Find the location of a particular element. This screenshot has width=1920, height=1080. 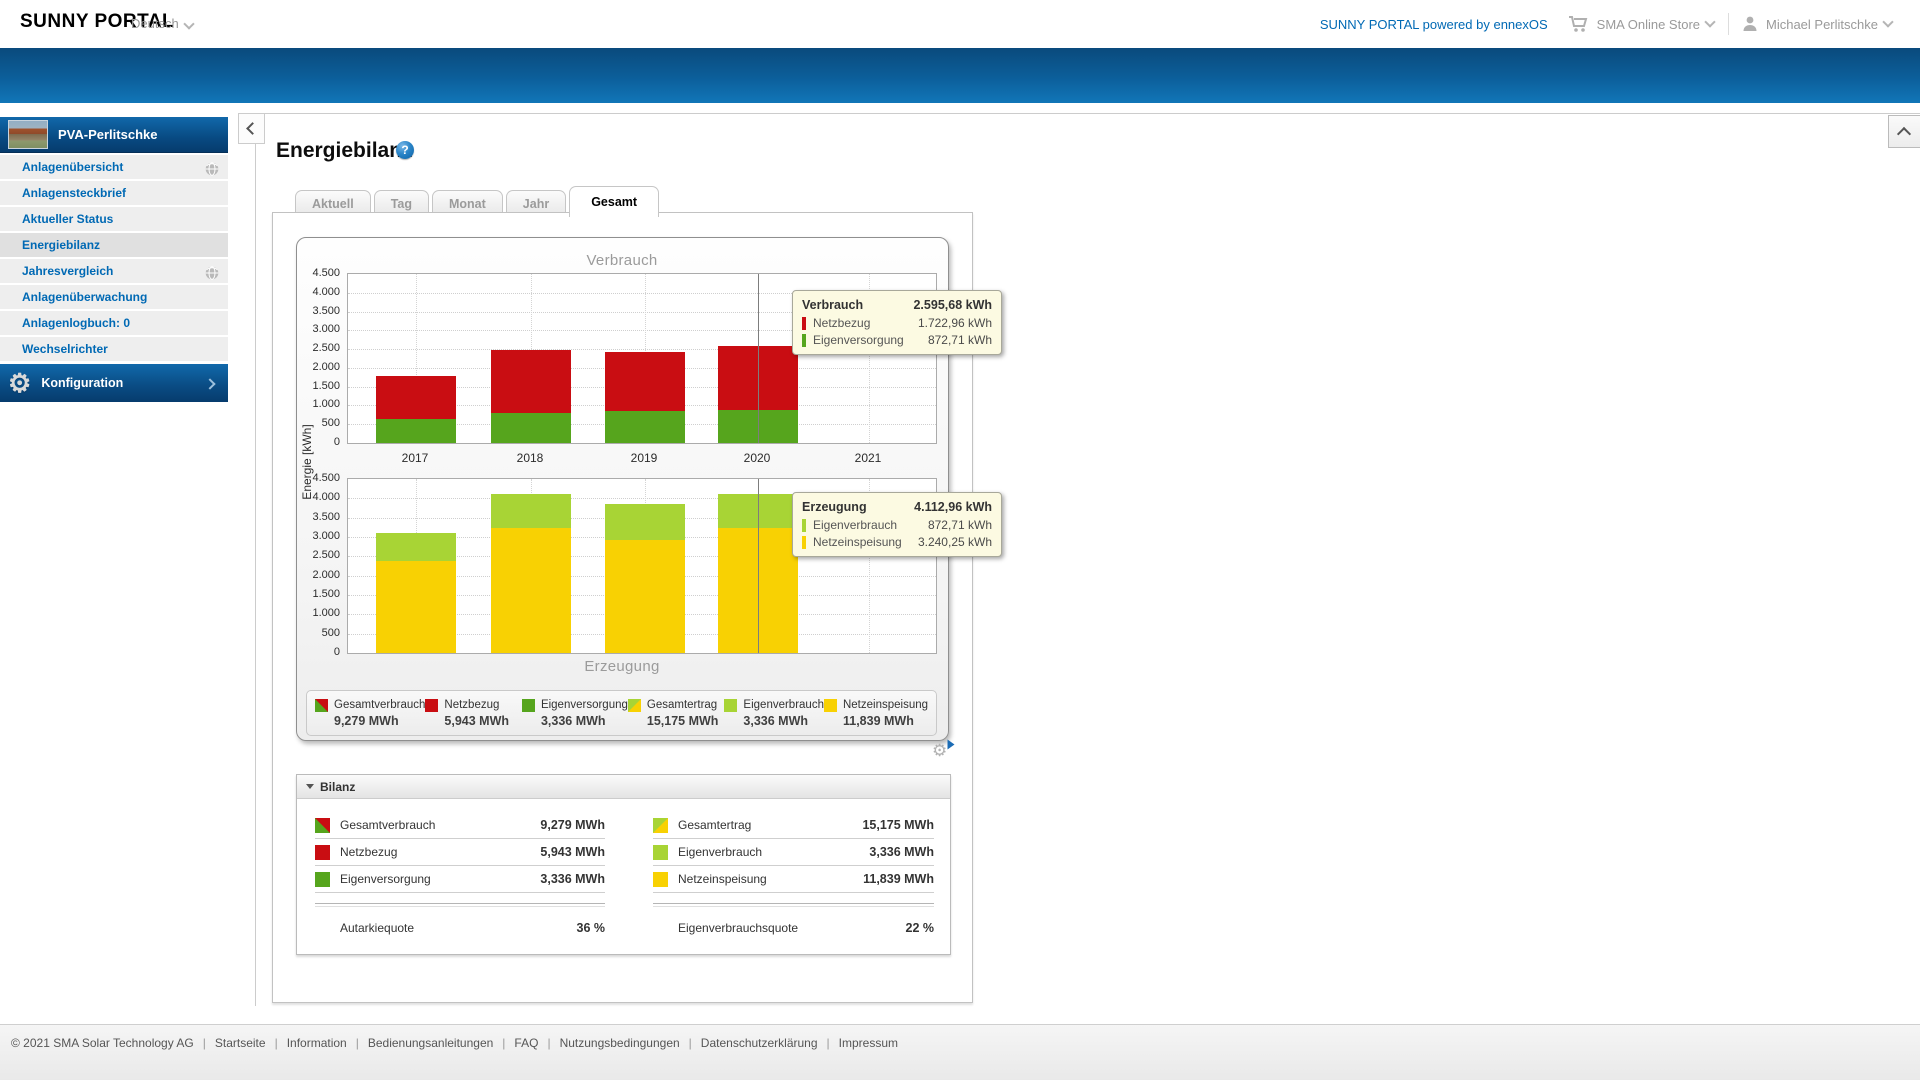

chart-settings-button: ⚙ is located at coordinates (944, 750).